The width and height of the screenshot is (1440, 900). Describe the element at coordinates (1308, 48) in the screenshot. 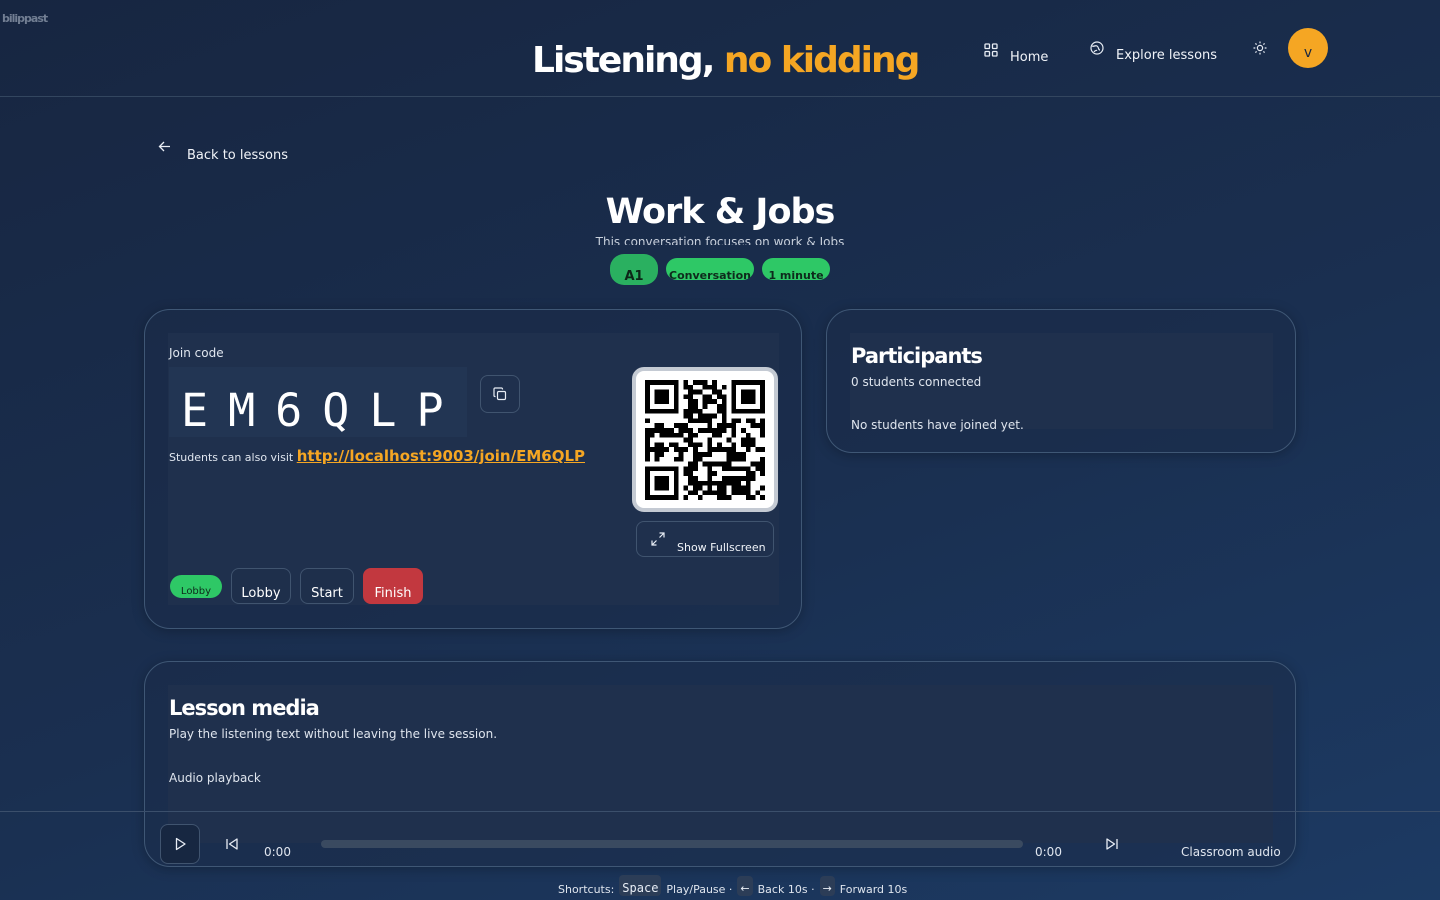

I see `avatar: v` at that location.